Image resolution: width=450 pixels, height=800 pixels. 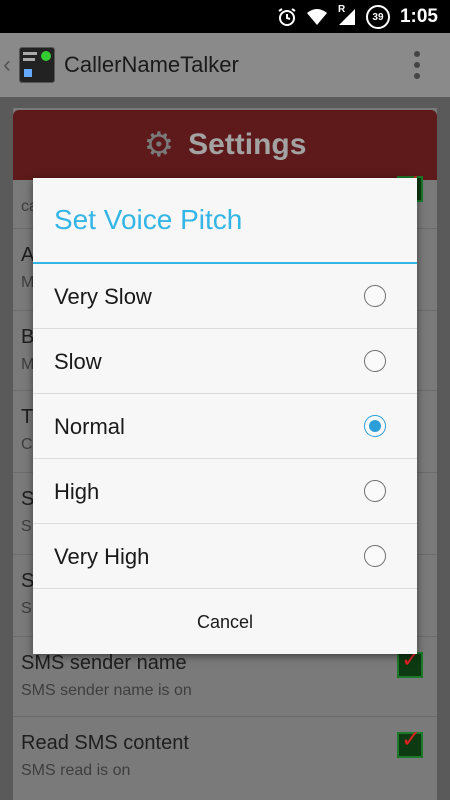 I want to click on settings-row-subtitle: SMS read is on, so click(x=76, y=770).